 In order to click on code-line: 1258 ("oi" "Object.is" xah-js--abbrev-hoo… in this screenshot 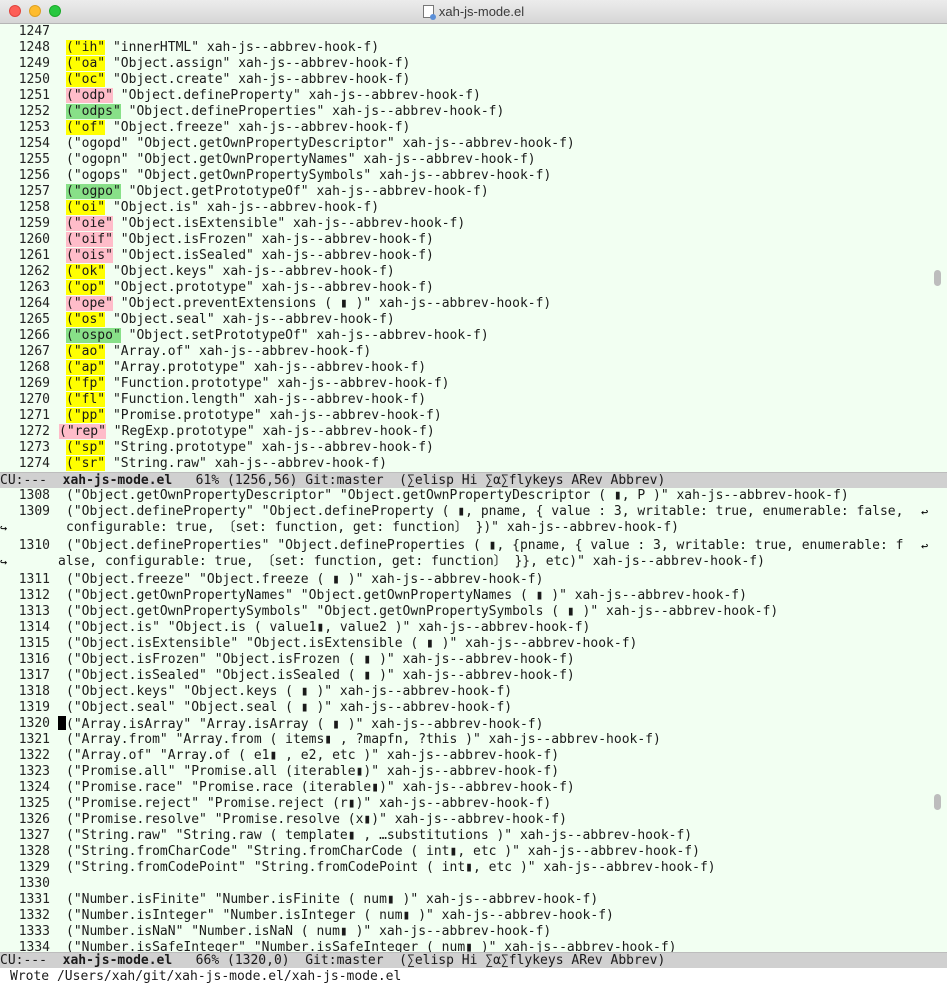, I will do `click(465, 208)`.